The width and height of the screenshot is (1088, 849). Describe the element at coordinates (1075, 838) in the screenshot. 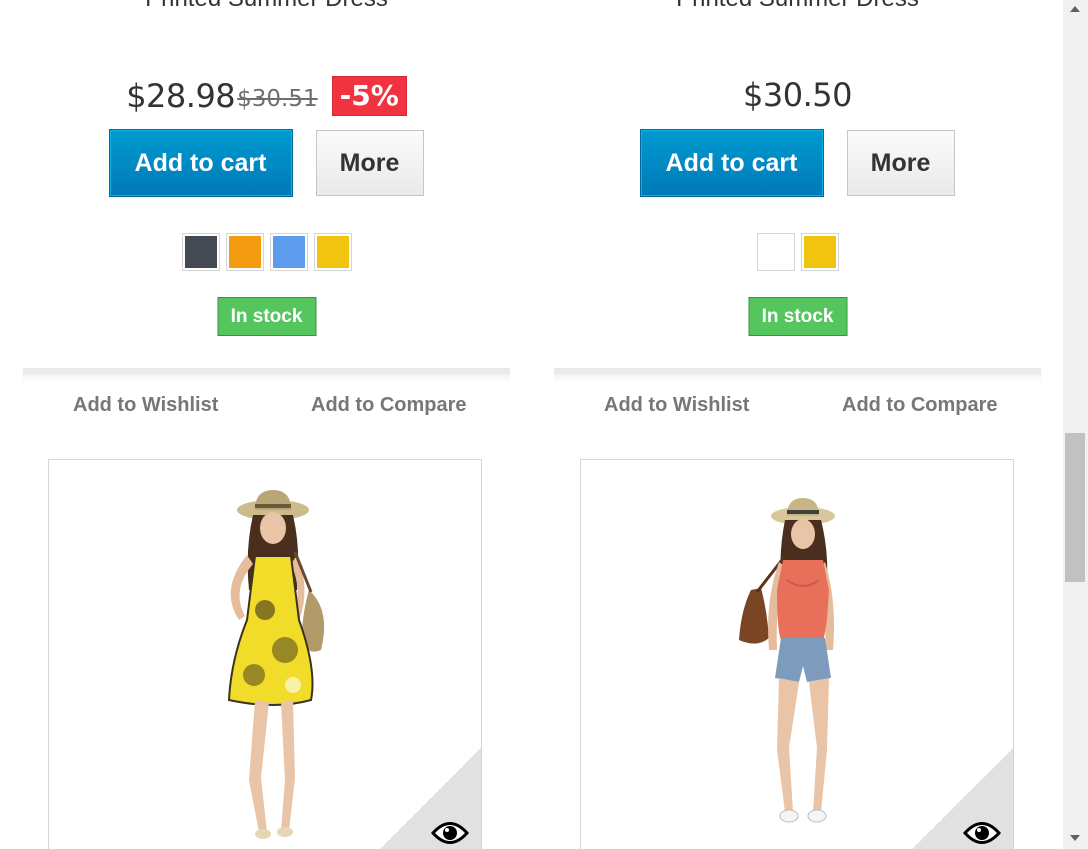

I see `scroll-down-arrow-icon` at that location.